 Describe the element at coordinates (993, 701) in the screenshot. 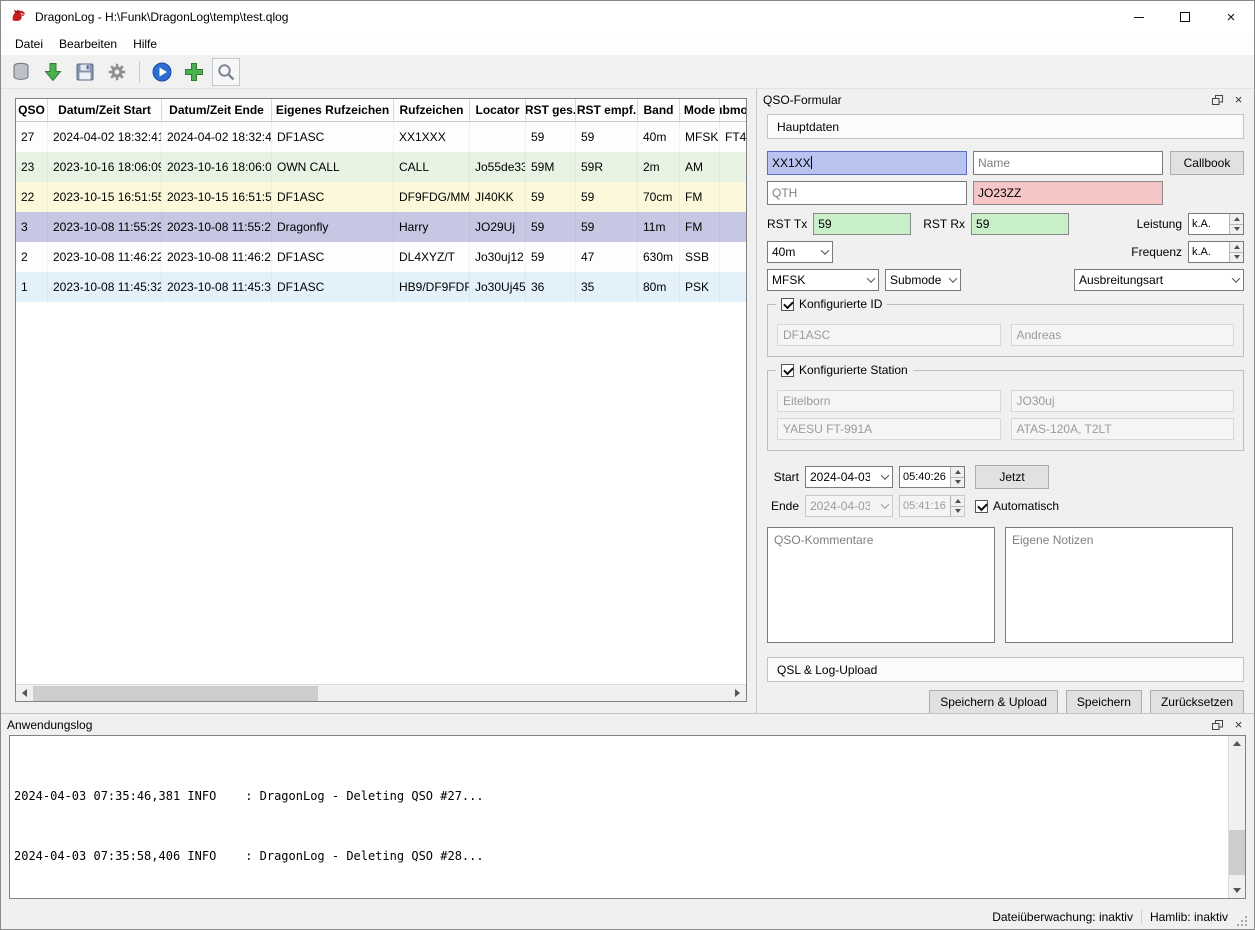

I see `speichern-upload-button: Speichern & Upload` at that location.